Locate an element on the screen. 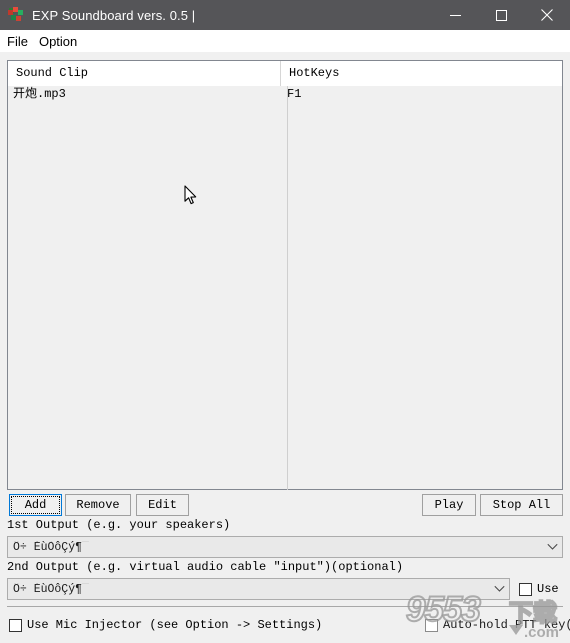 The image size is (570, 643). maximize-button is located at coordinates (501, 15).